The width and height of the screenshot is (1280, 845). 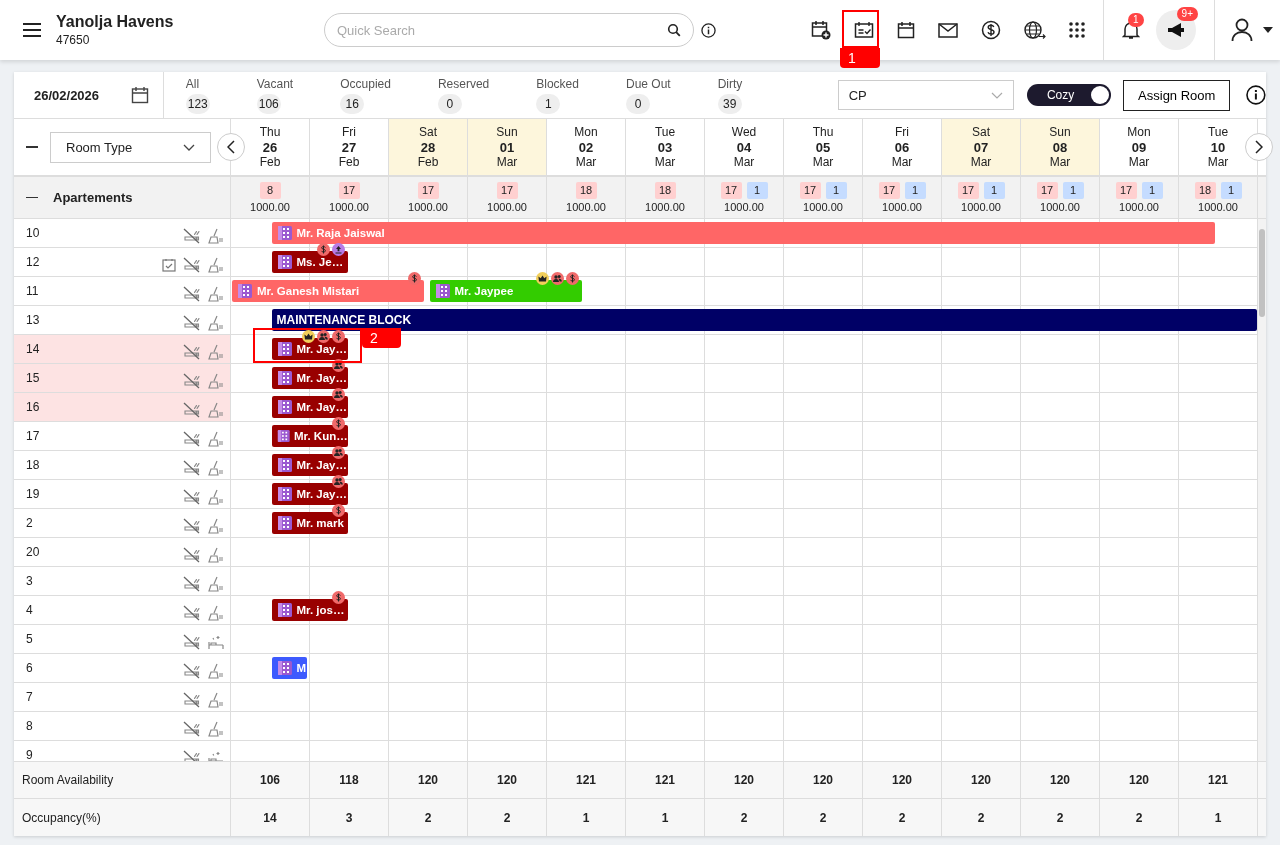 I want to click on scrollbar, so click(x=1262, y=490).